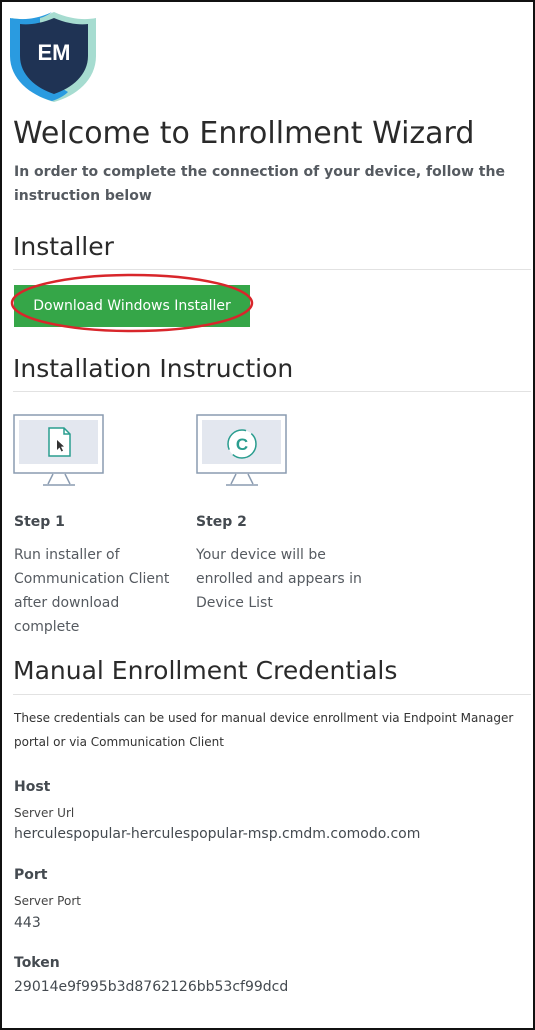 This screenshot has width=535, height=1030. What do you see at coordinates (39, 522) in the screenshot?
I see `step-1-title: Step 1` at bounding box center [39, 522].